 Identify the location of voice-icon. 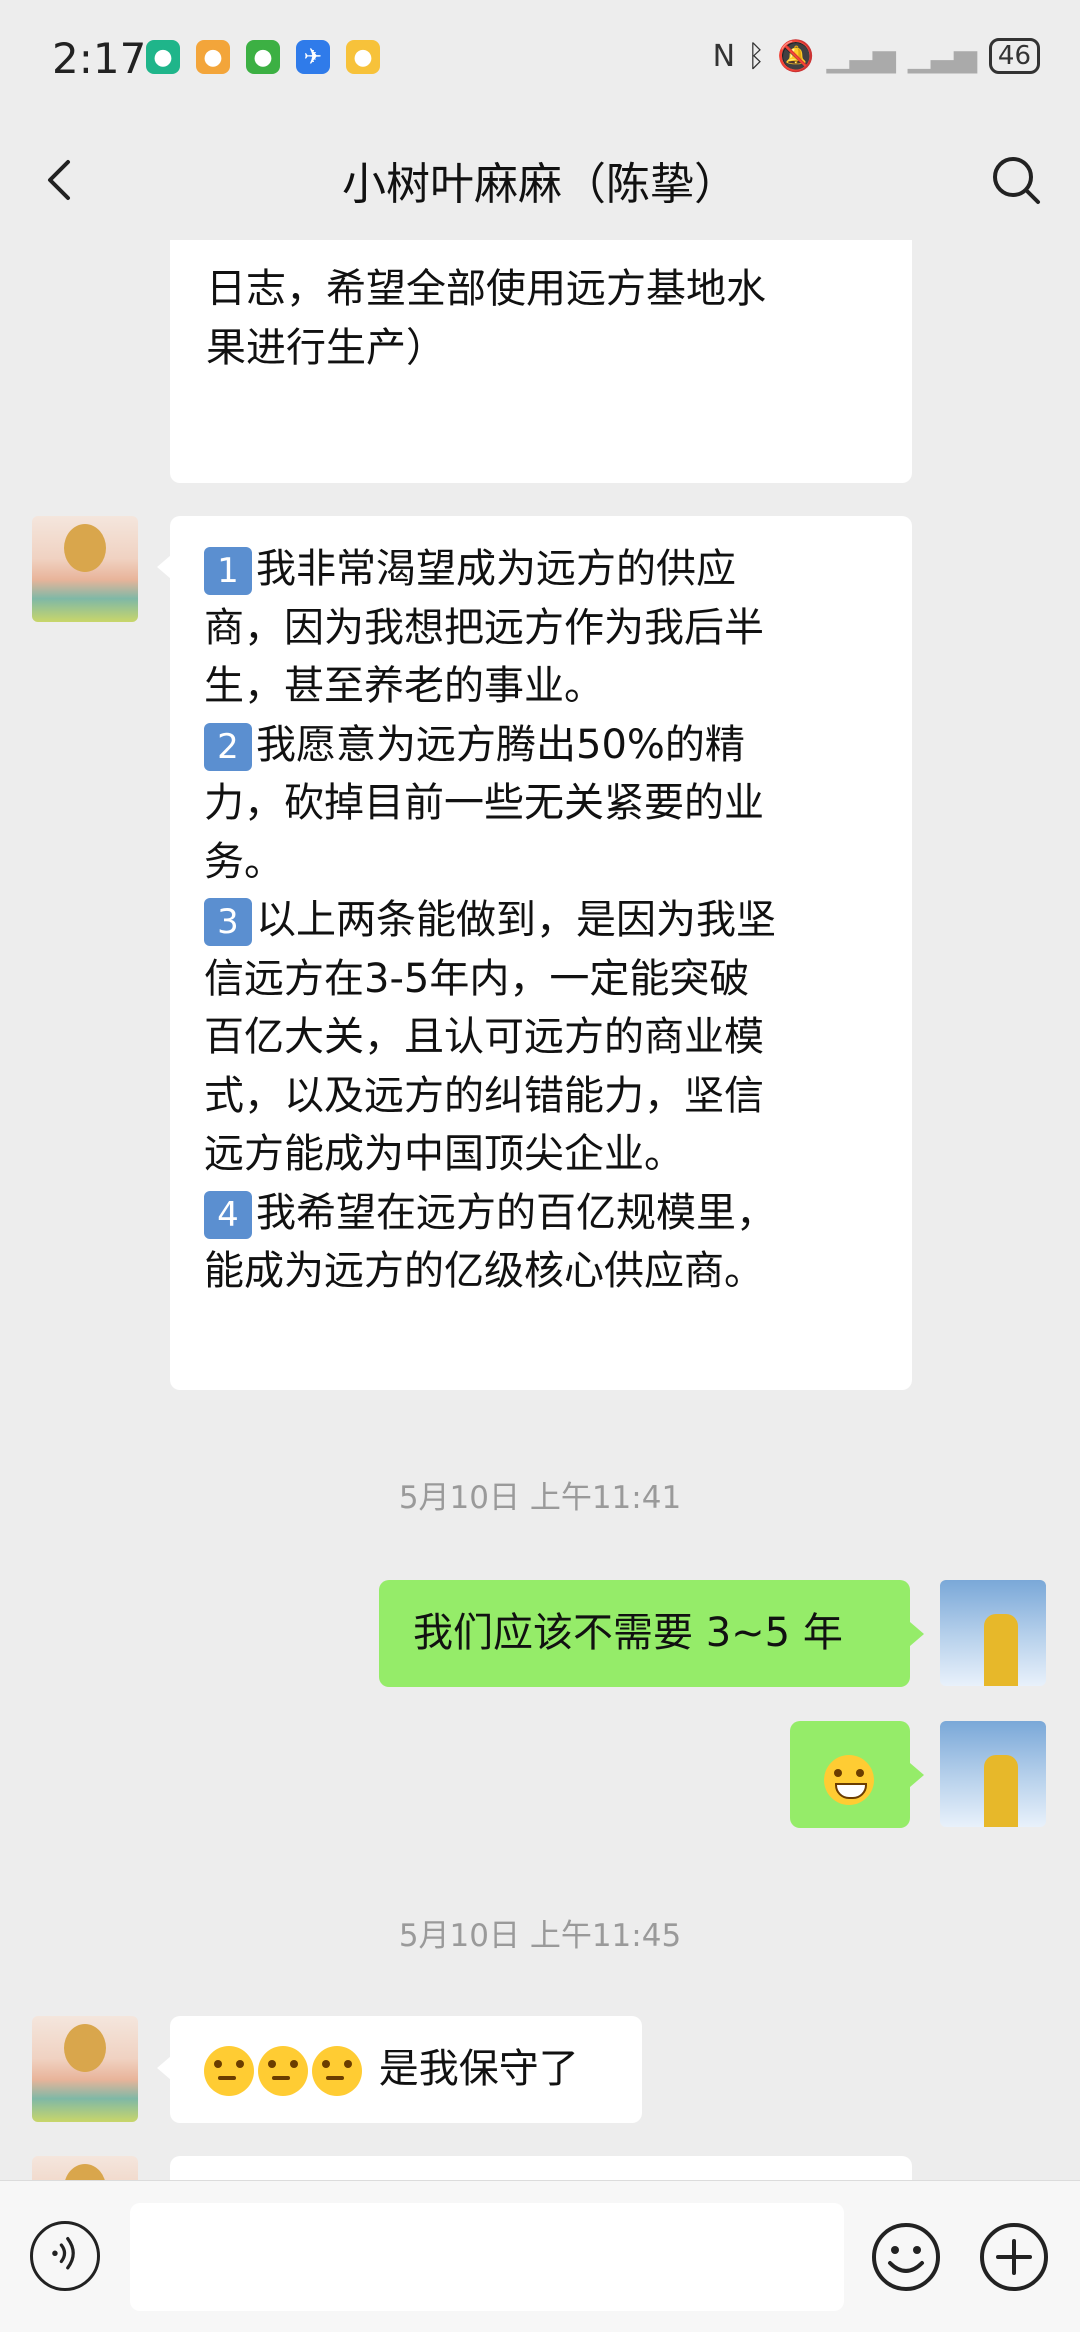
(63, 2253).